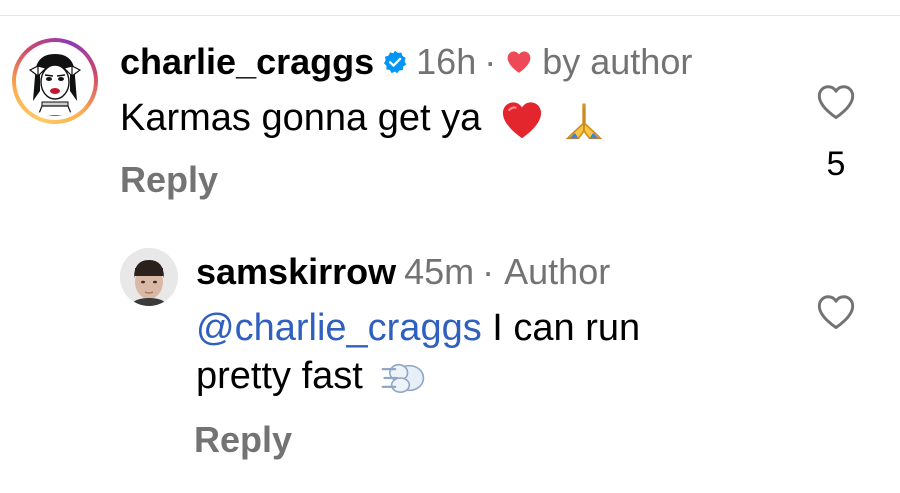 The height and width of the screenshot is (493, 900). I want to click on reply-body: @charlie_craggs I can run pretty fast, so click(476, 352).